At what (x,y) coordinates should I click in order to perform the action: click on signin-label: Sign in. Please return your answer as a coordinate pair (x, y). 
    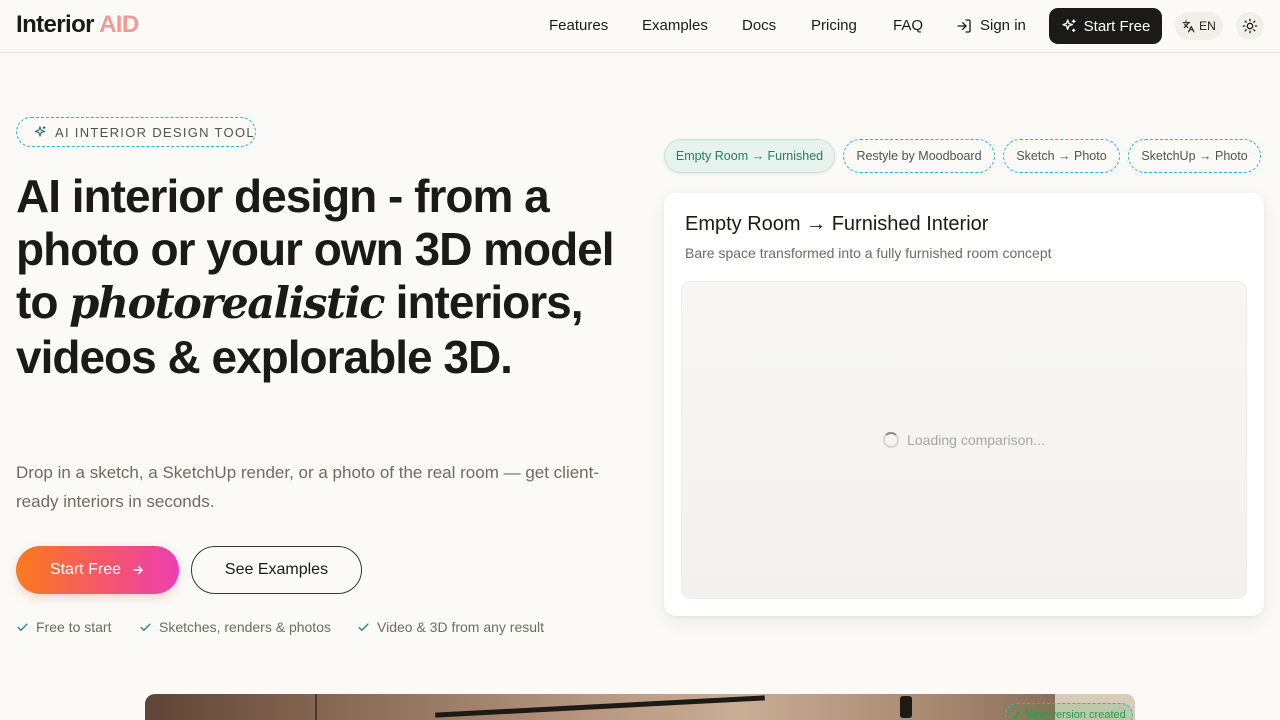
    Looking at the image, I should click on (1003, 25).